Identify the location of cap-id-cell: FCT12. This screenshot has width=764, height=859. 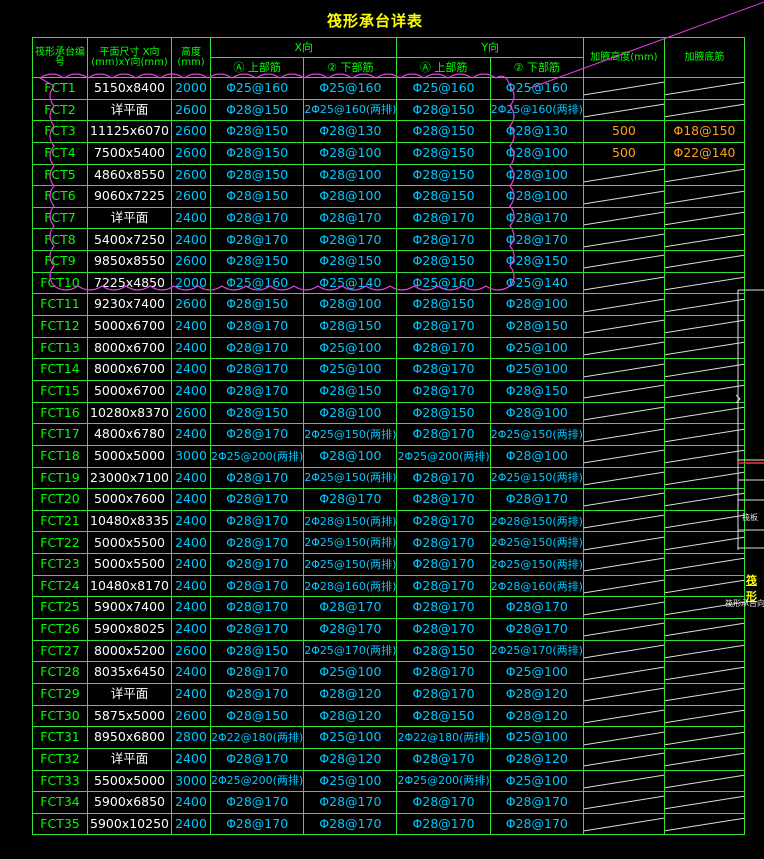
(60, 326).